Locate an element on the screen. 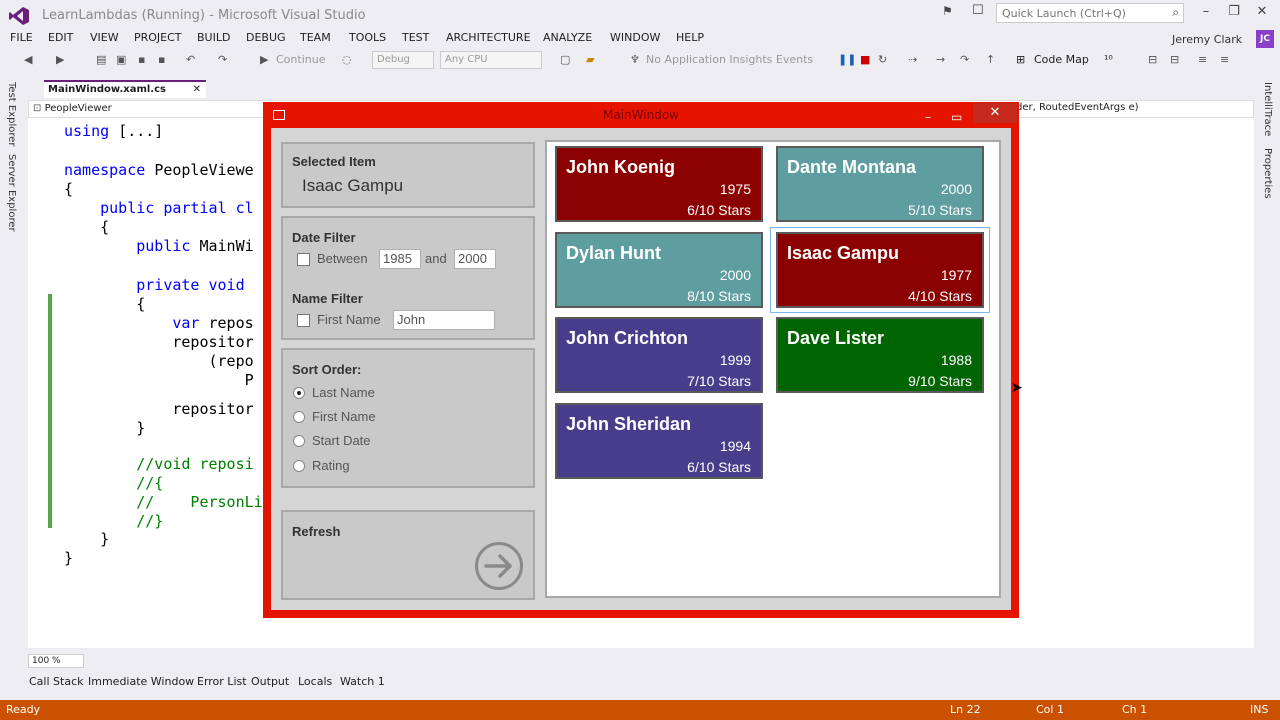 The image size is (1280, 720). application-insights-dropdown: No Application Insights Events is located at coordinates (729, 59).